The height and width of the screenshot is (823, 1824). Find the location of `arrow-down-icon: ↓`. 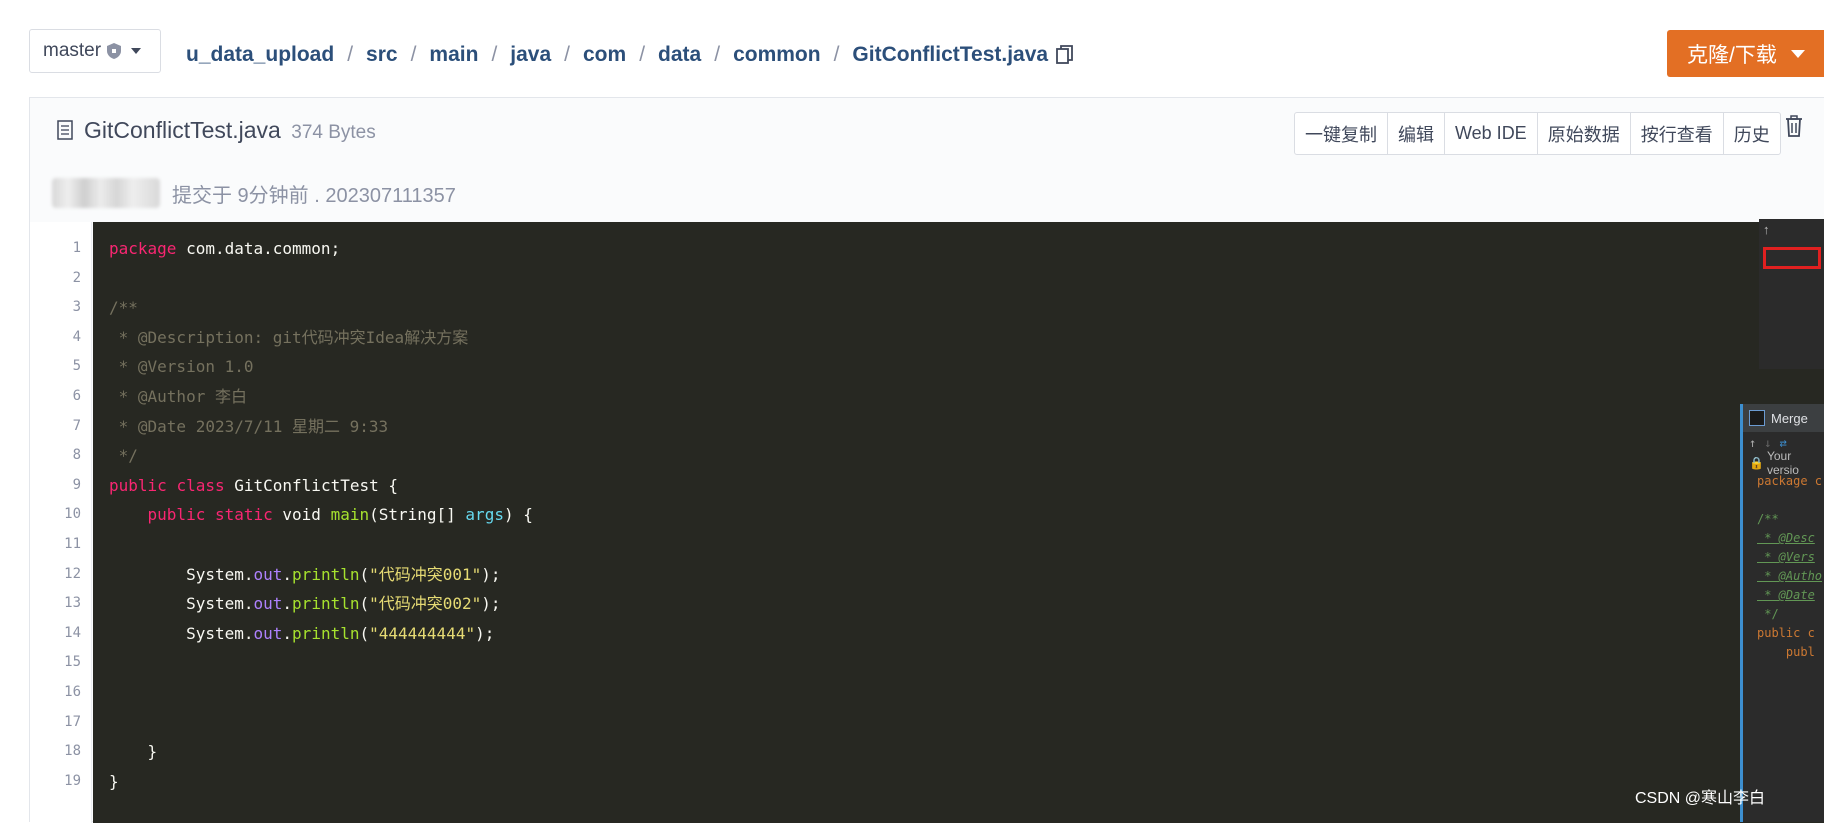

arrow-down-icon: ↓ is located at coordinates (1767, 443).